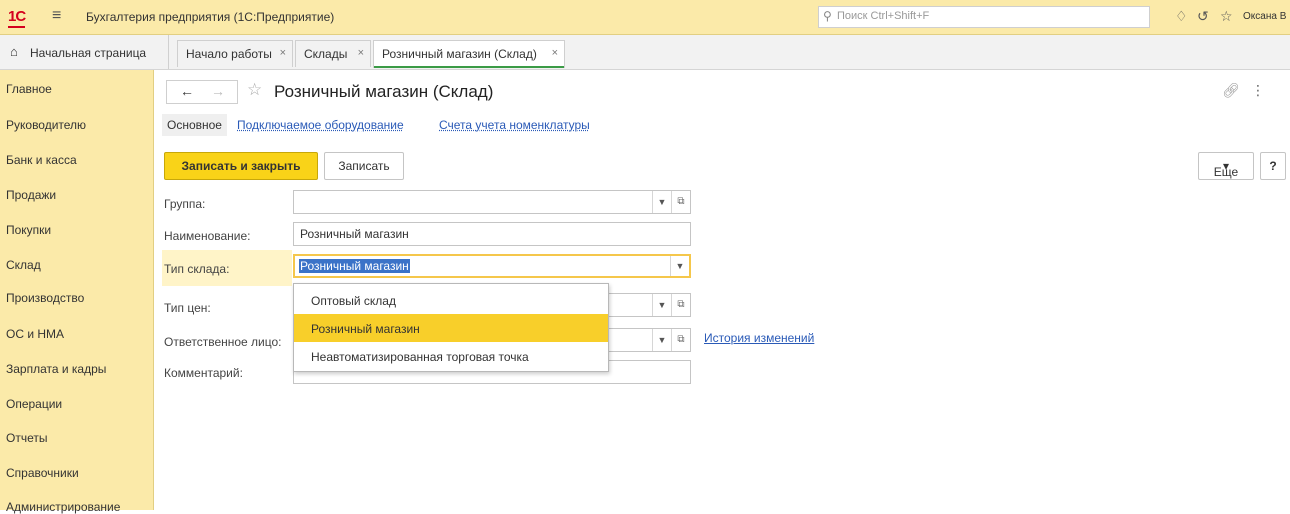 The width and height of the screenshot is (1290, 514). I want to click on tab-home: ⌂ Начальная страница, so click(84, 52).